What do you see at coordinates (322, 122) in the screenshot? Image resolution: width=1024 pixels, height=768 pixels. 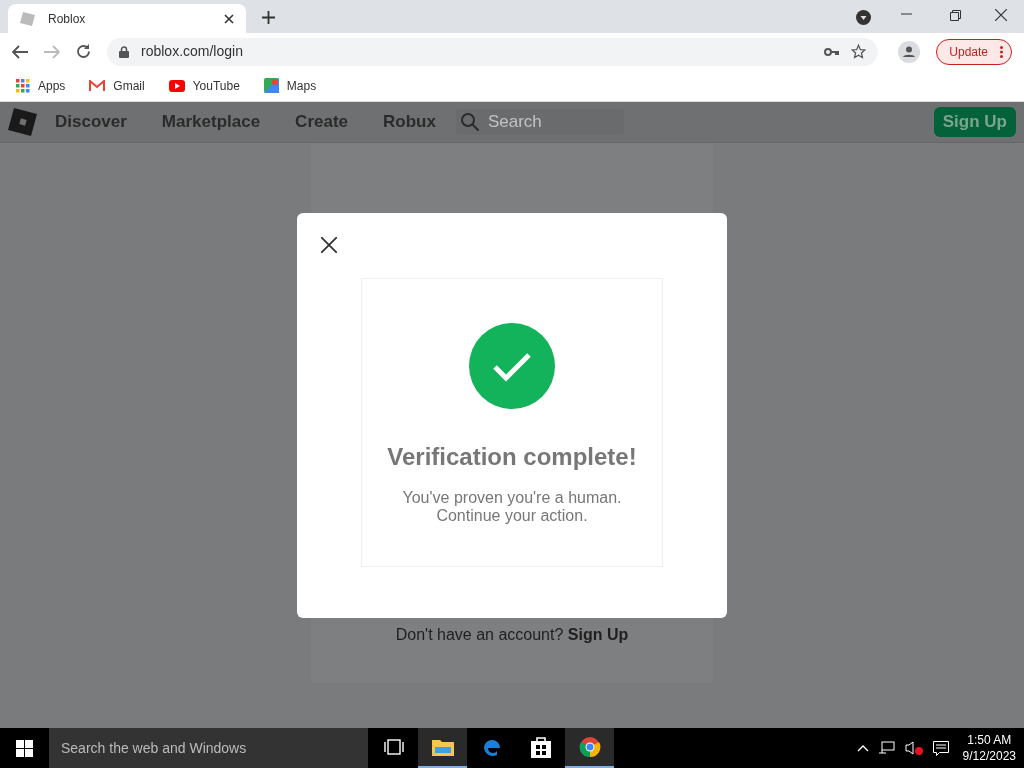 I see `nav-link: Create` at bounding box center [322, 122].